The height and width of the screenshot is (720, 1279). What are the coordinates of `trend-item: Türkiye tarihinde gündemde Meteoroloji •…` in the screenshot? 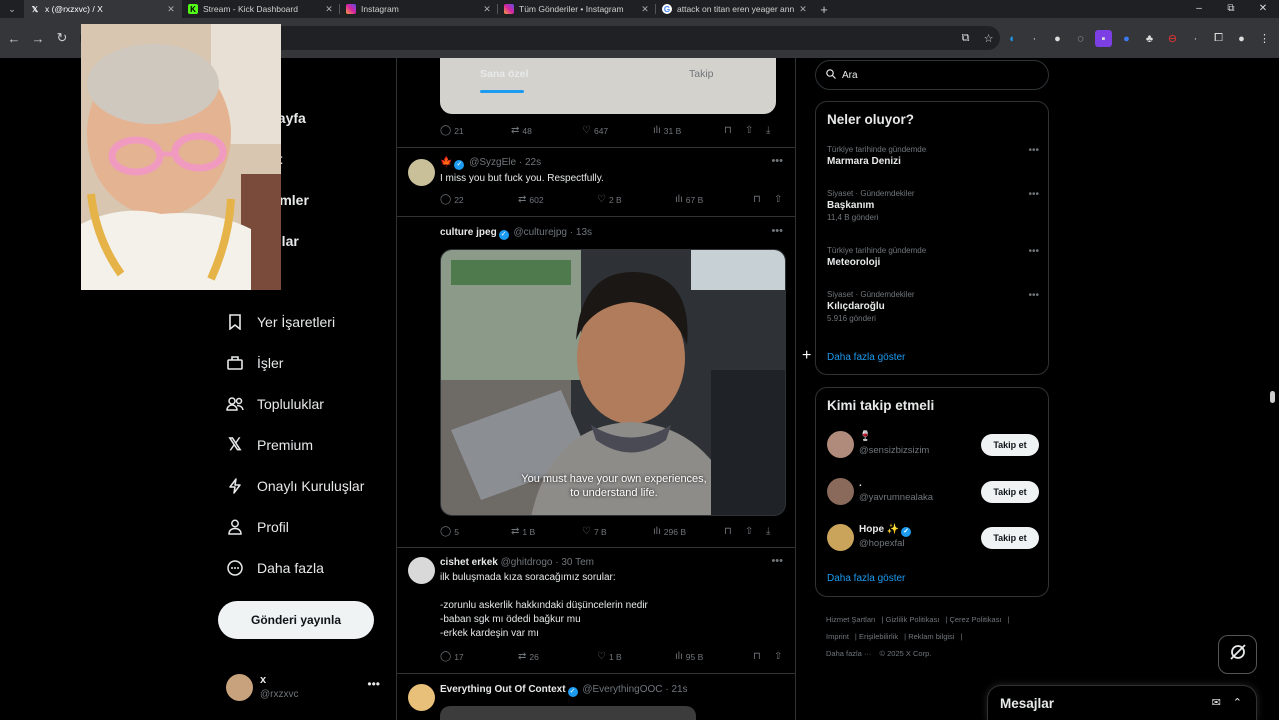 It's located at (933, 257).